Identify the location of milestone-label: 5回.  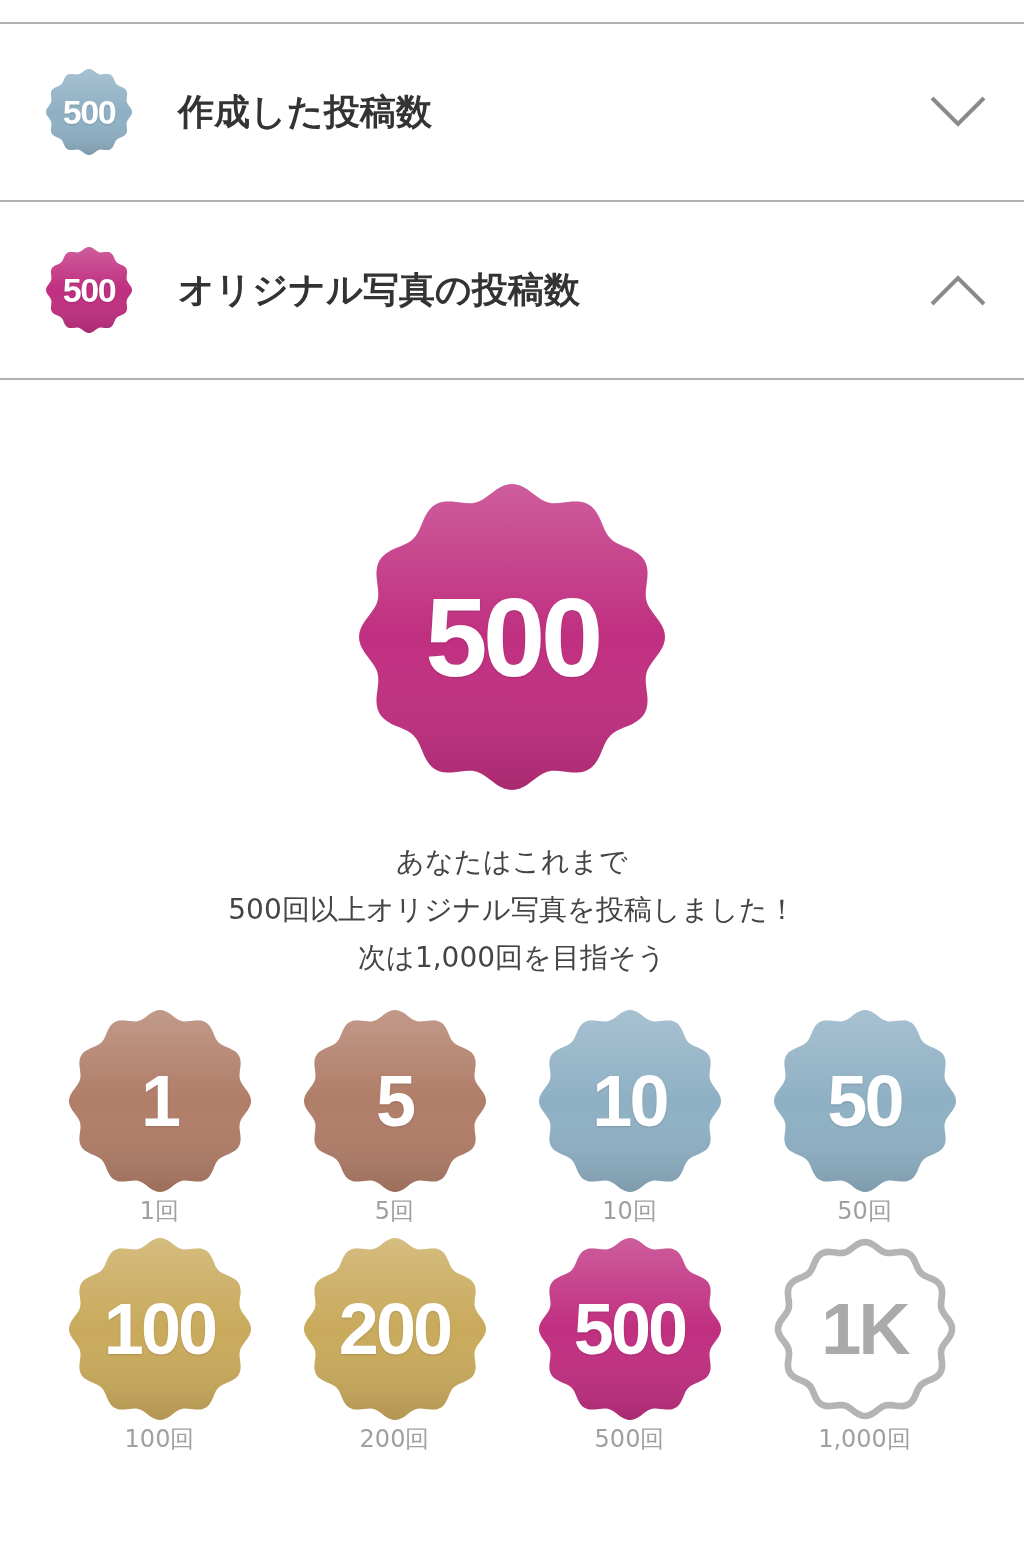
(394, 1211).